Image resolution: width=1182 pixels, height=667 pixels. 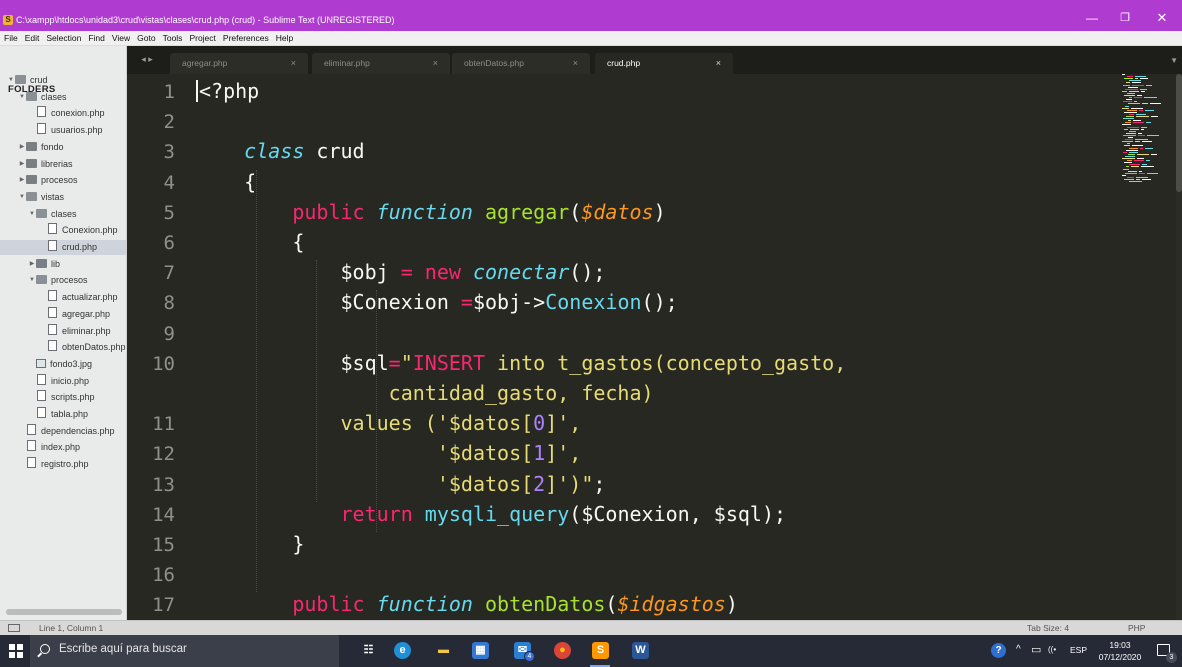 What do you see at coordinates (480, 651) in the screenshot?
I see `taskbar-app-store: ▦` at bounding box center [480, 651].